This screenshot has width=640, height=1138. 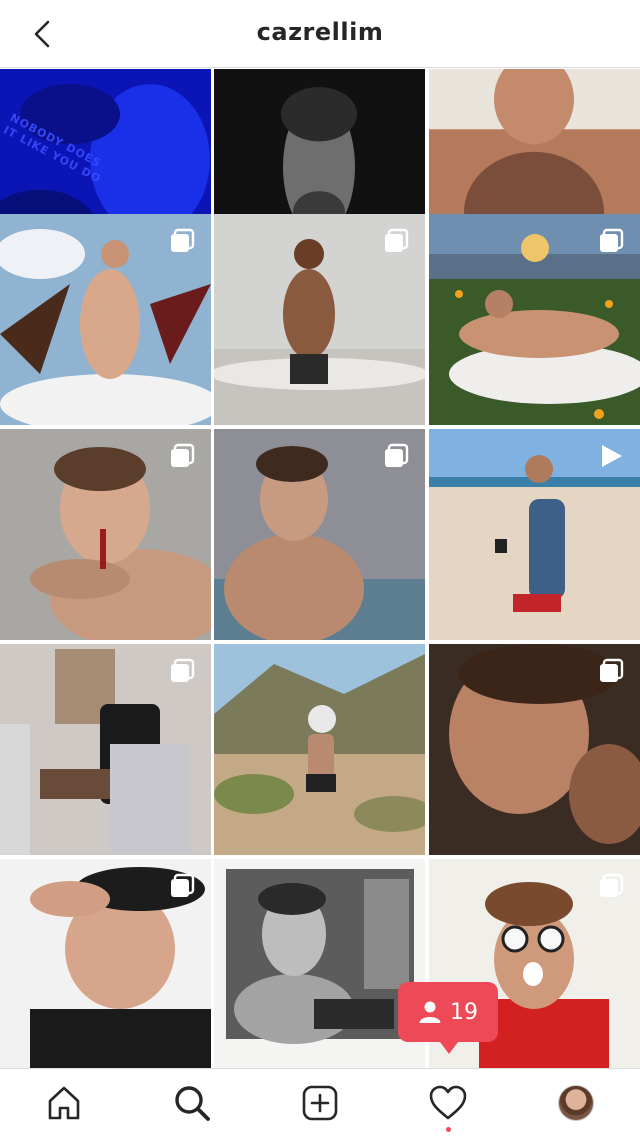 What do you see at coordinates (448, 1018) in the screenshot?
I see `new-followers-toast: 19` at bounding box center [448, 1018].